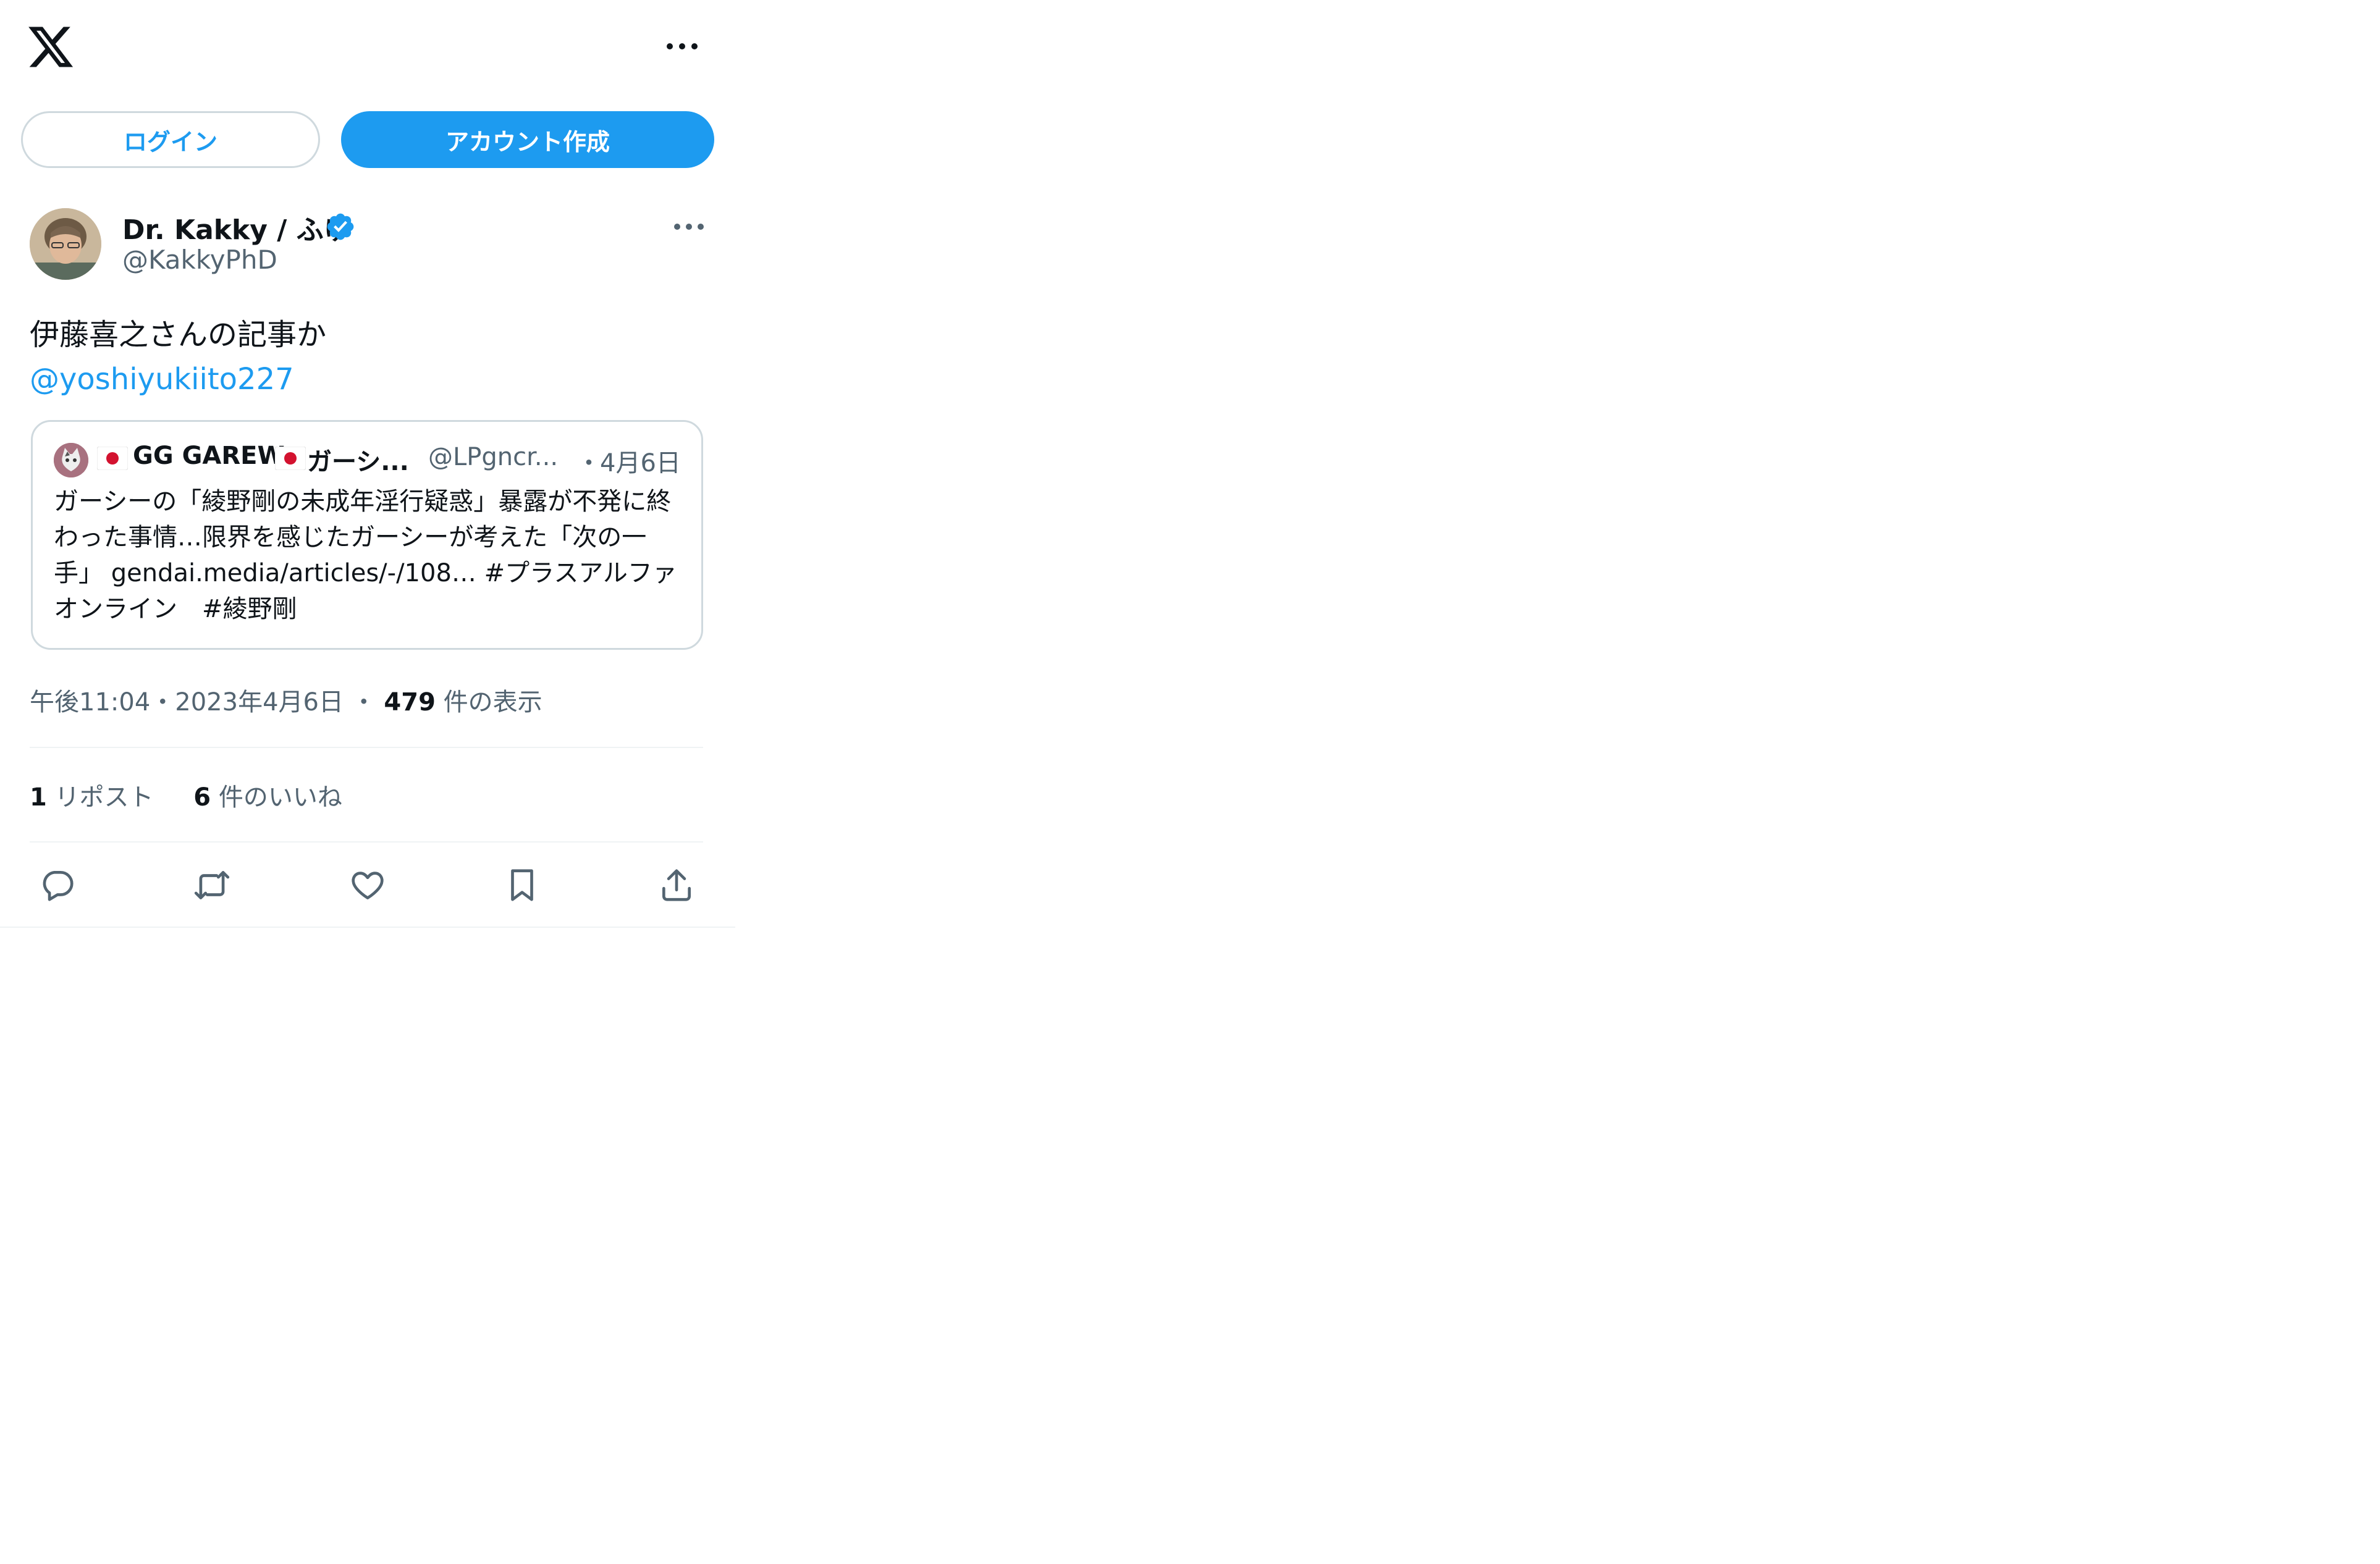 The width and height of the screenshot is (2380, 1564). Describe the element at coordinates (689, 226) in the screenshot. I see `post-more-icon` at that location.